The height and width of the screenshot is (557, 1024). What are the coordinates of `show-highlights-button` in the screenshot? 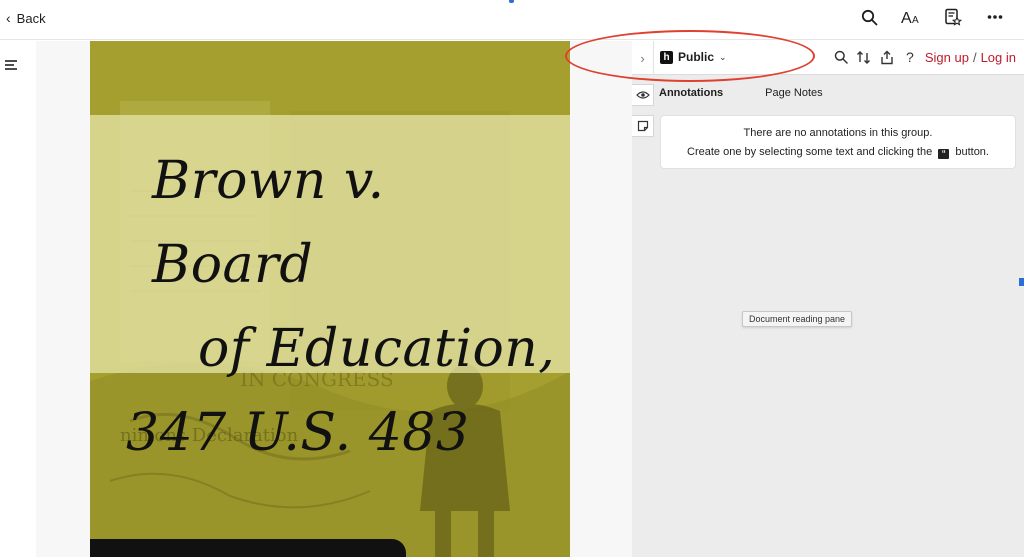 It's located at (643, 95).